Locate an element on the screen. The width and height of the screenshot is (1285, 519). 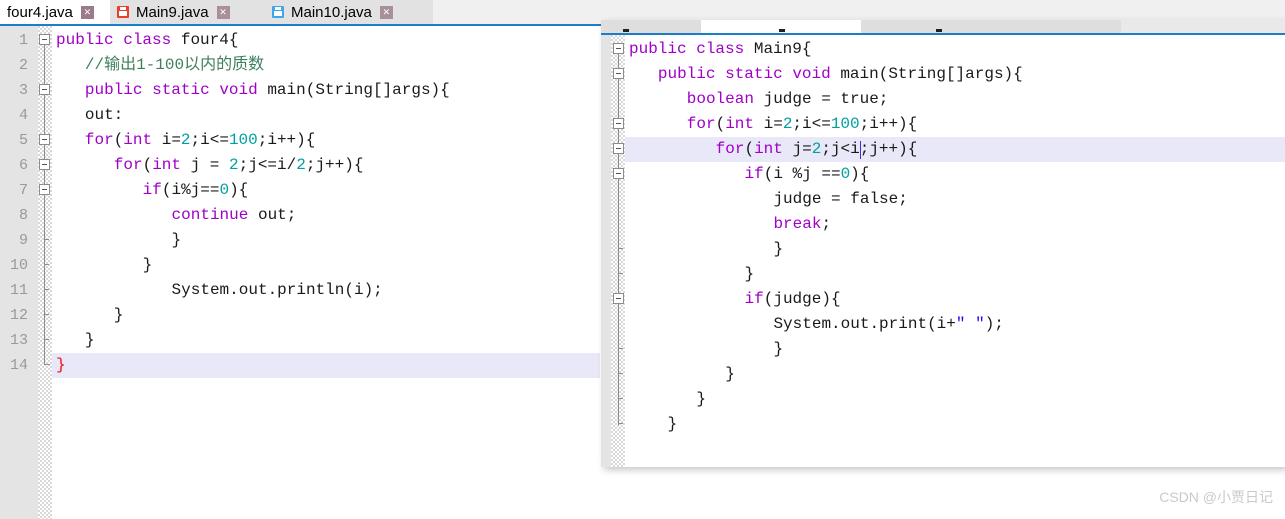
code-line: public class Main9{ is located at coordinates (720, 49).